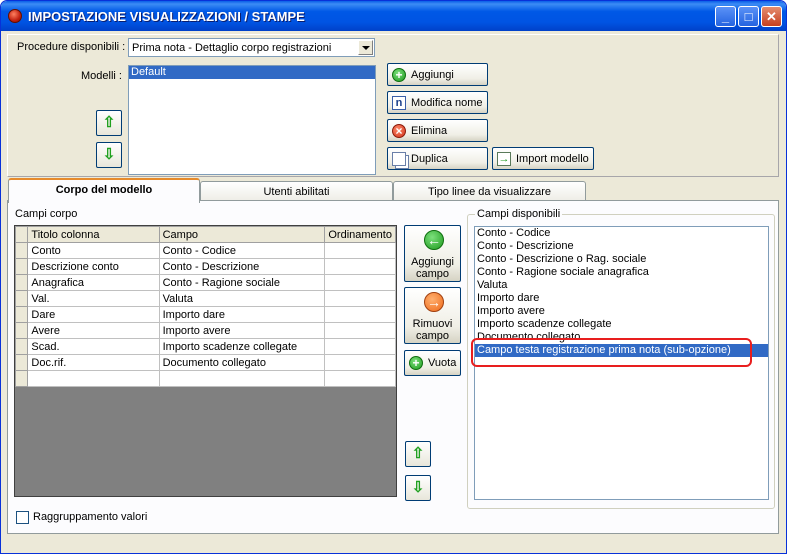 The width and height of the screenshot is (787, 554). Describe the element at coordinates (621, 233) in the screenshot. I see `list-item: Conto - Codice` at that location.